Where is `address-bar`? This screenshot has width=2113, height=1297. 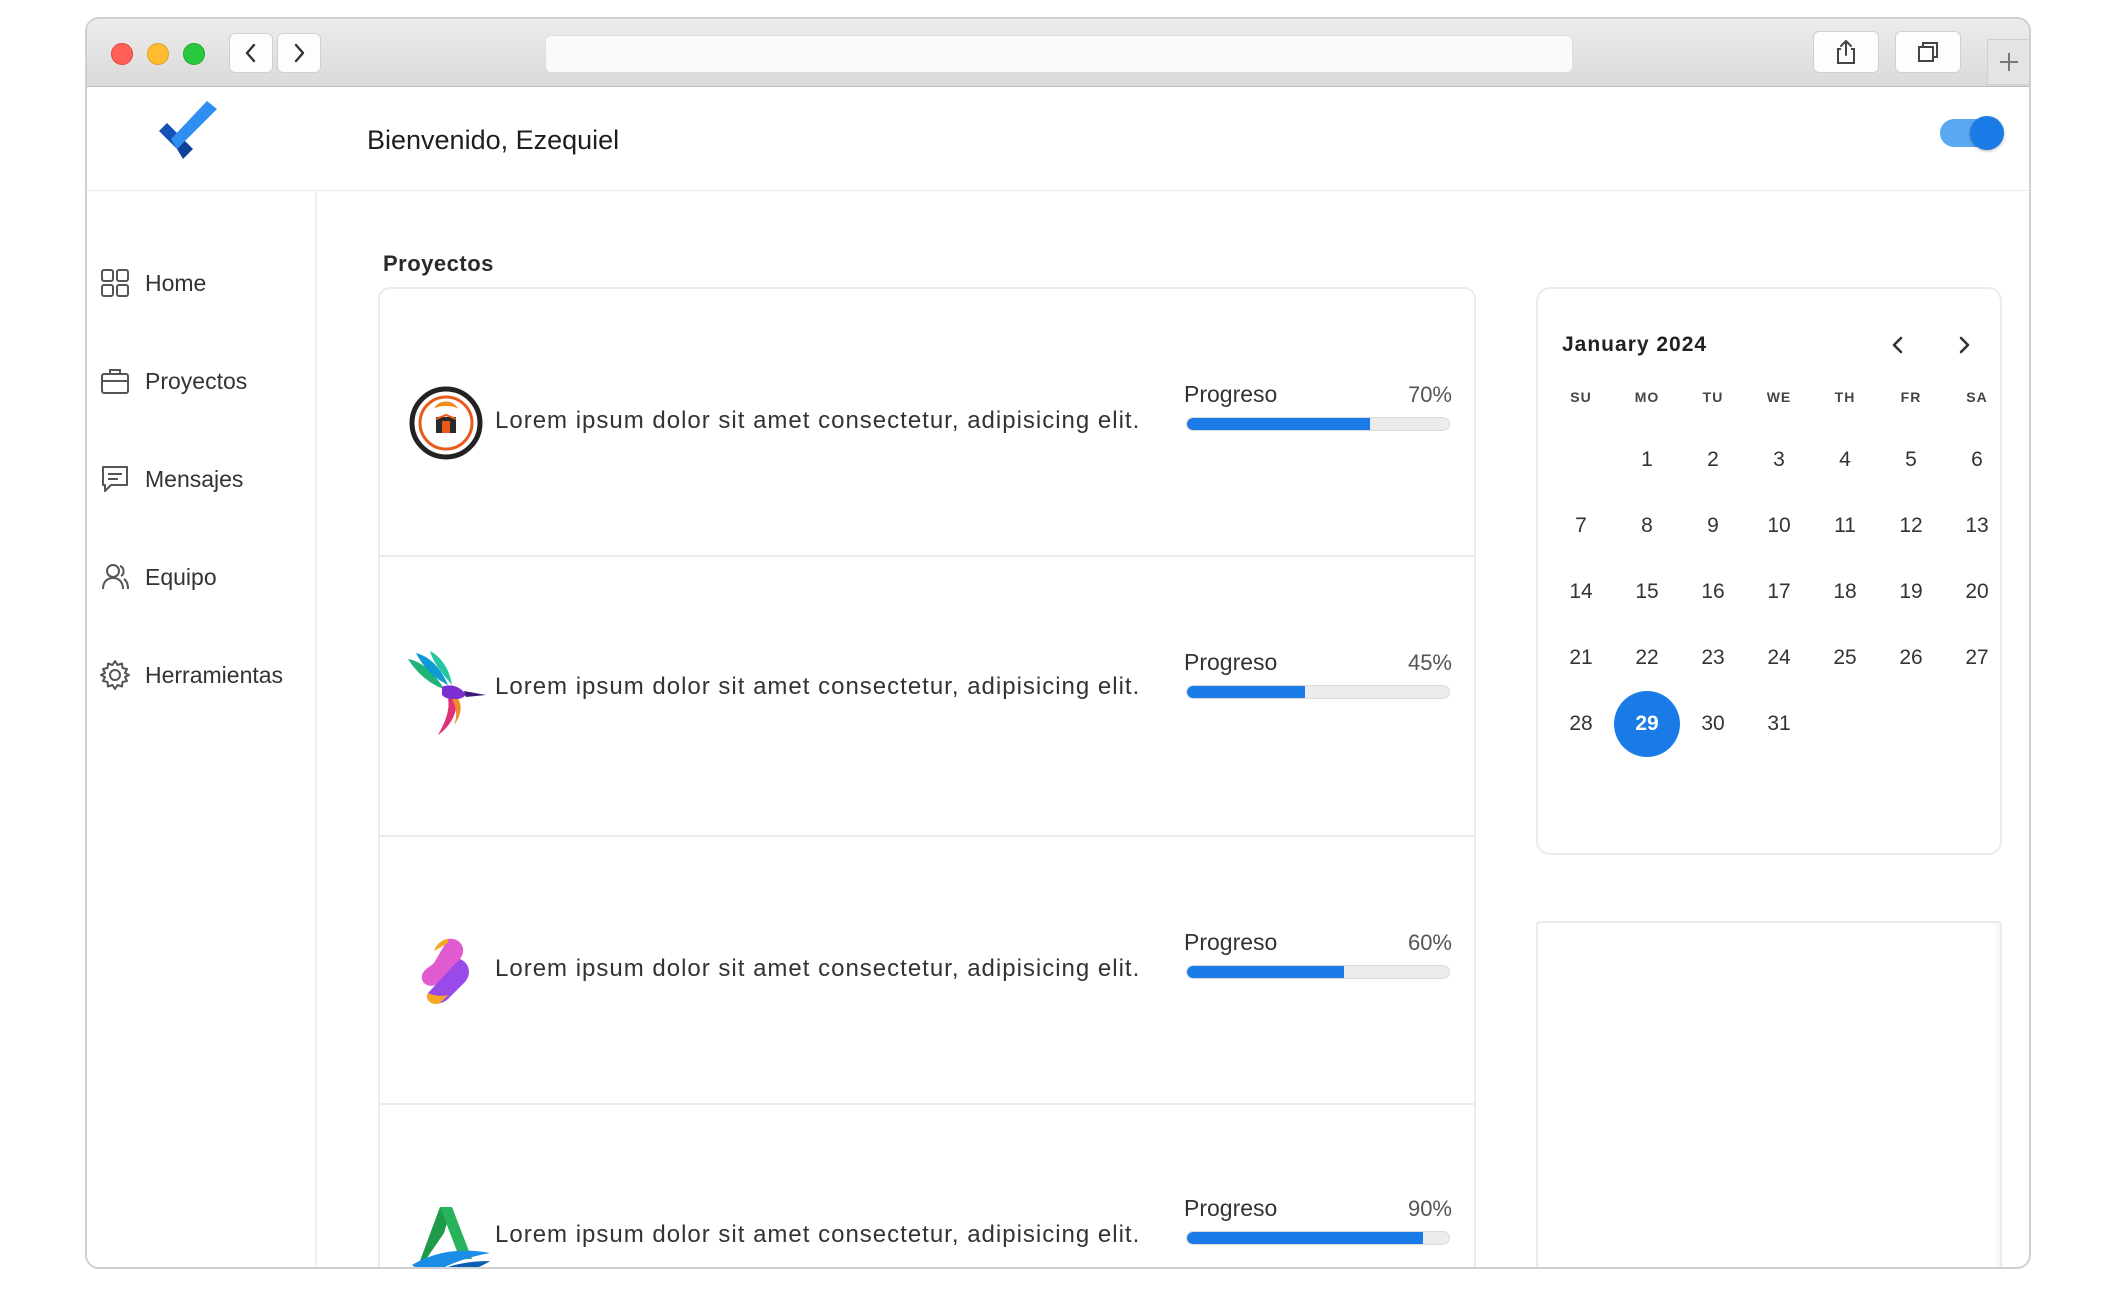
address-bar is located at coordinates (1059, 54).